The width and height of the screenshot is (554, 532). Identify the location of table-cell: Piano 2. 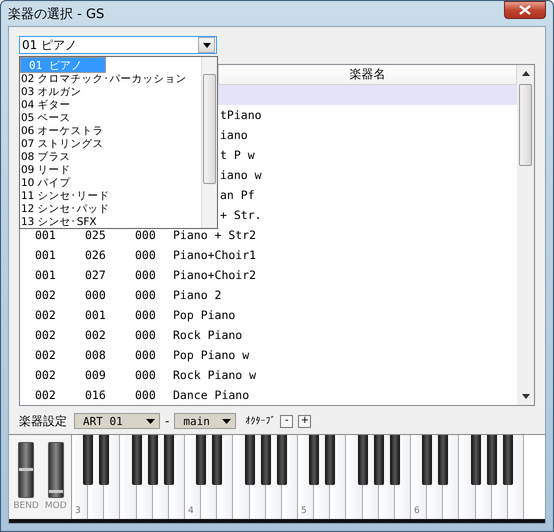
(197, 295).